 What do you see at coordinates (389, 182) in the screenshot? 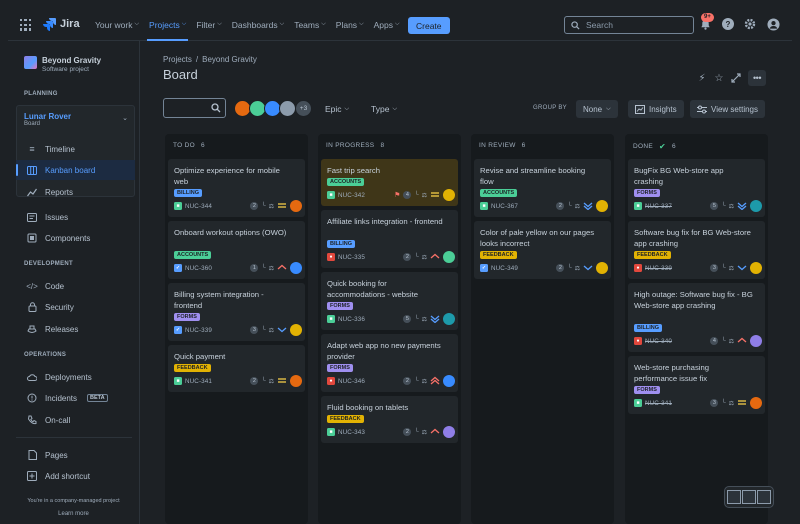
I see `issue-card: Fast trip search ACCOUNTS ■ NUC-342 ⚑ 4 └ ⚖` at bounding box center [389, 182].